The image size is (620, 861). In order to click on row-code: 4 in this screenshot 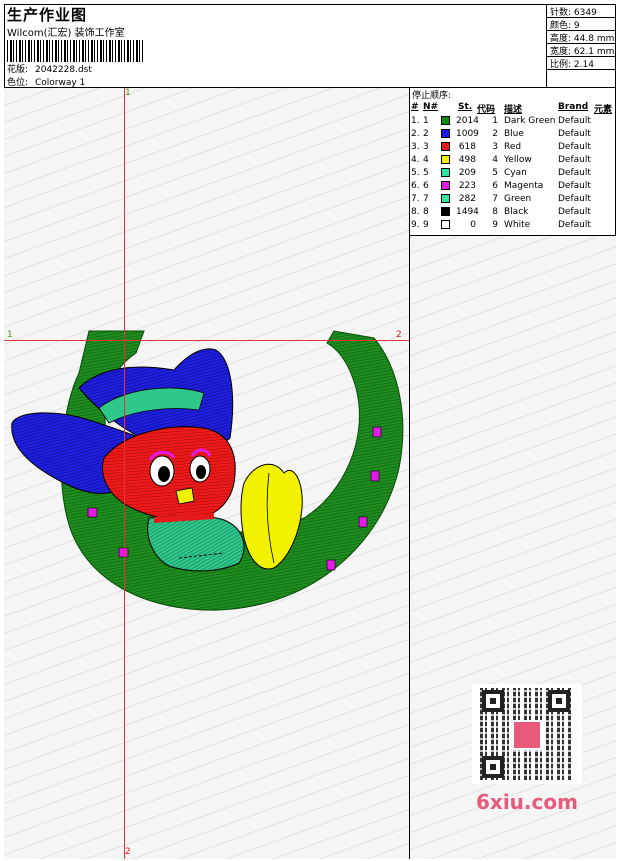, I will do `click(495, 160)`.